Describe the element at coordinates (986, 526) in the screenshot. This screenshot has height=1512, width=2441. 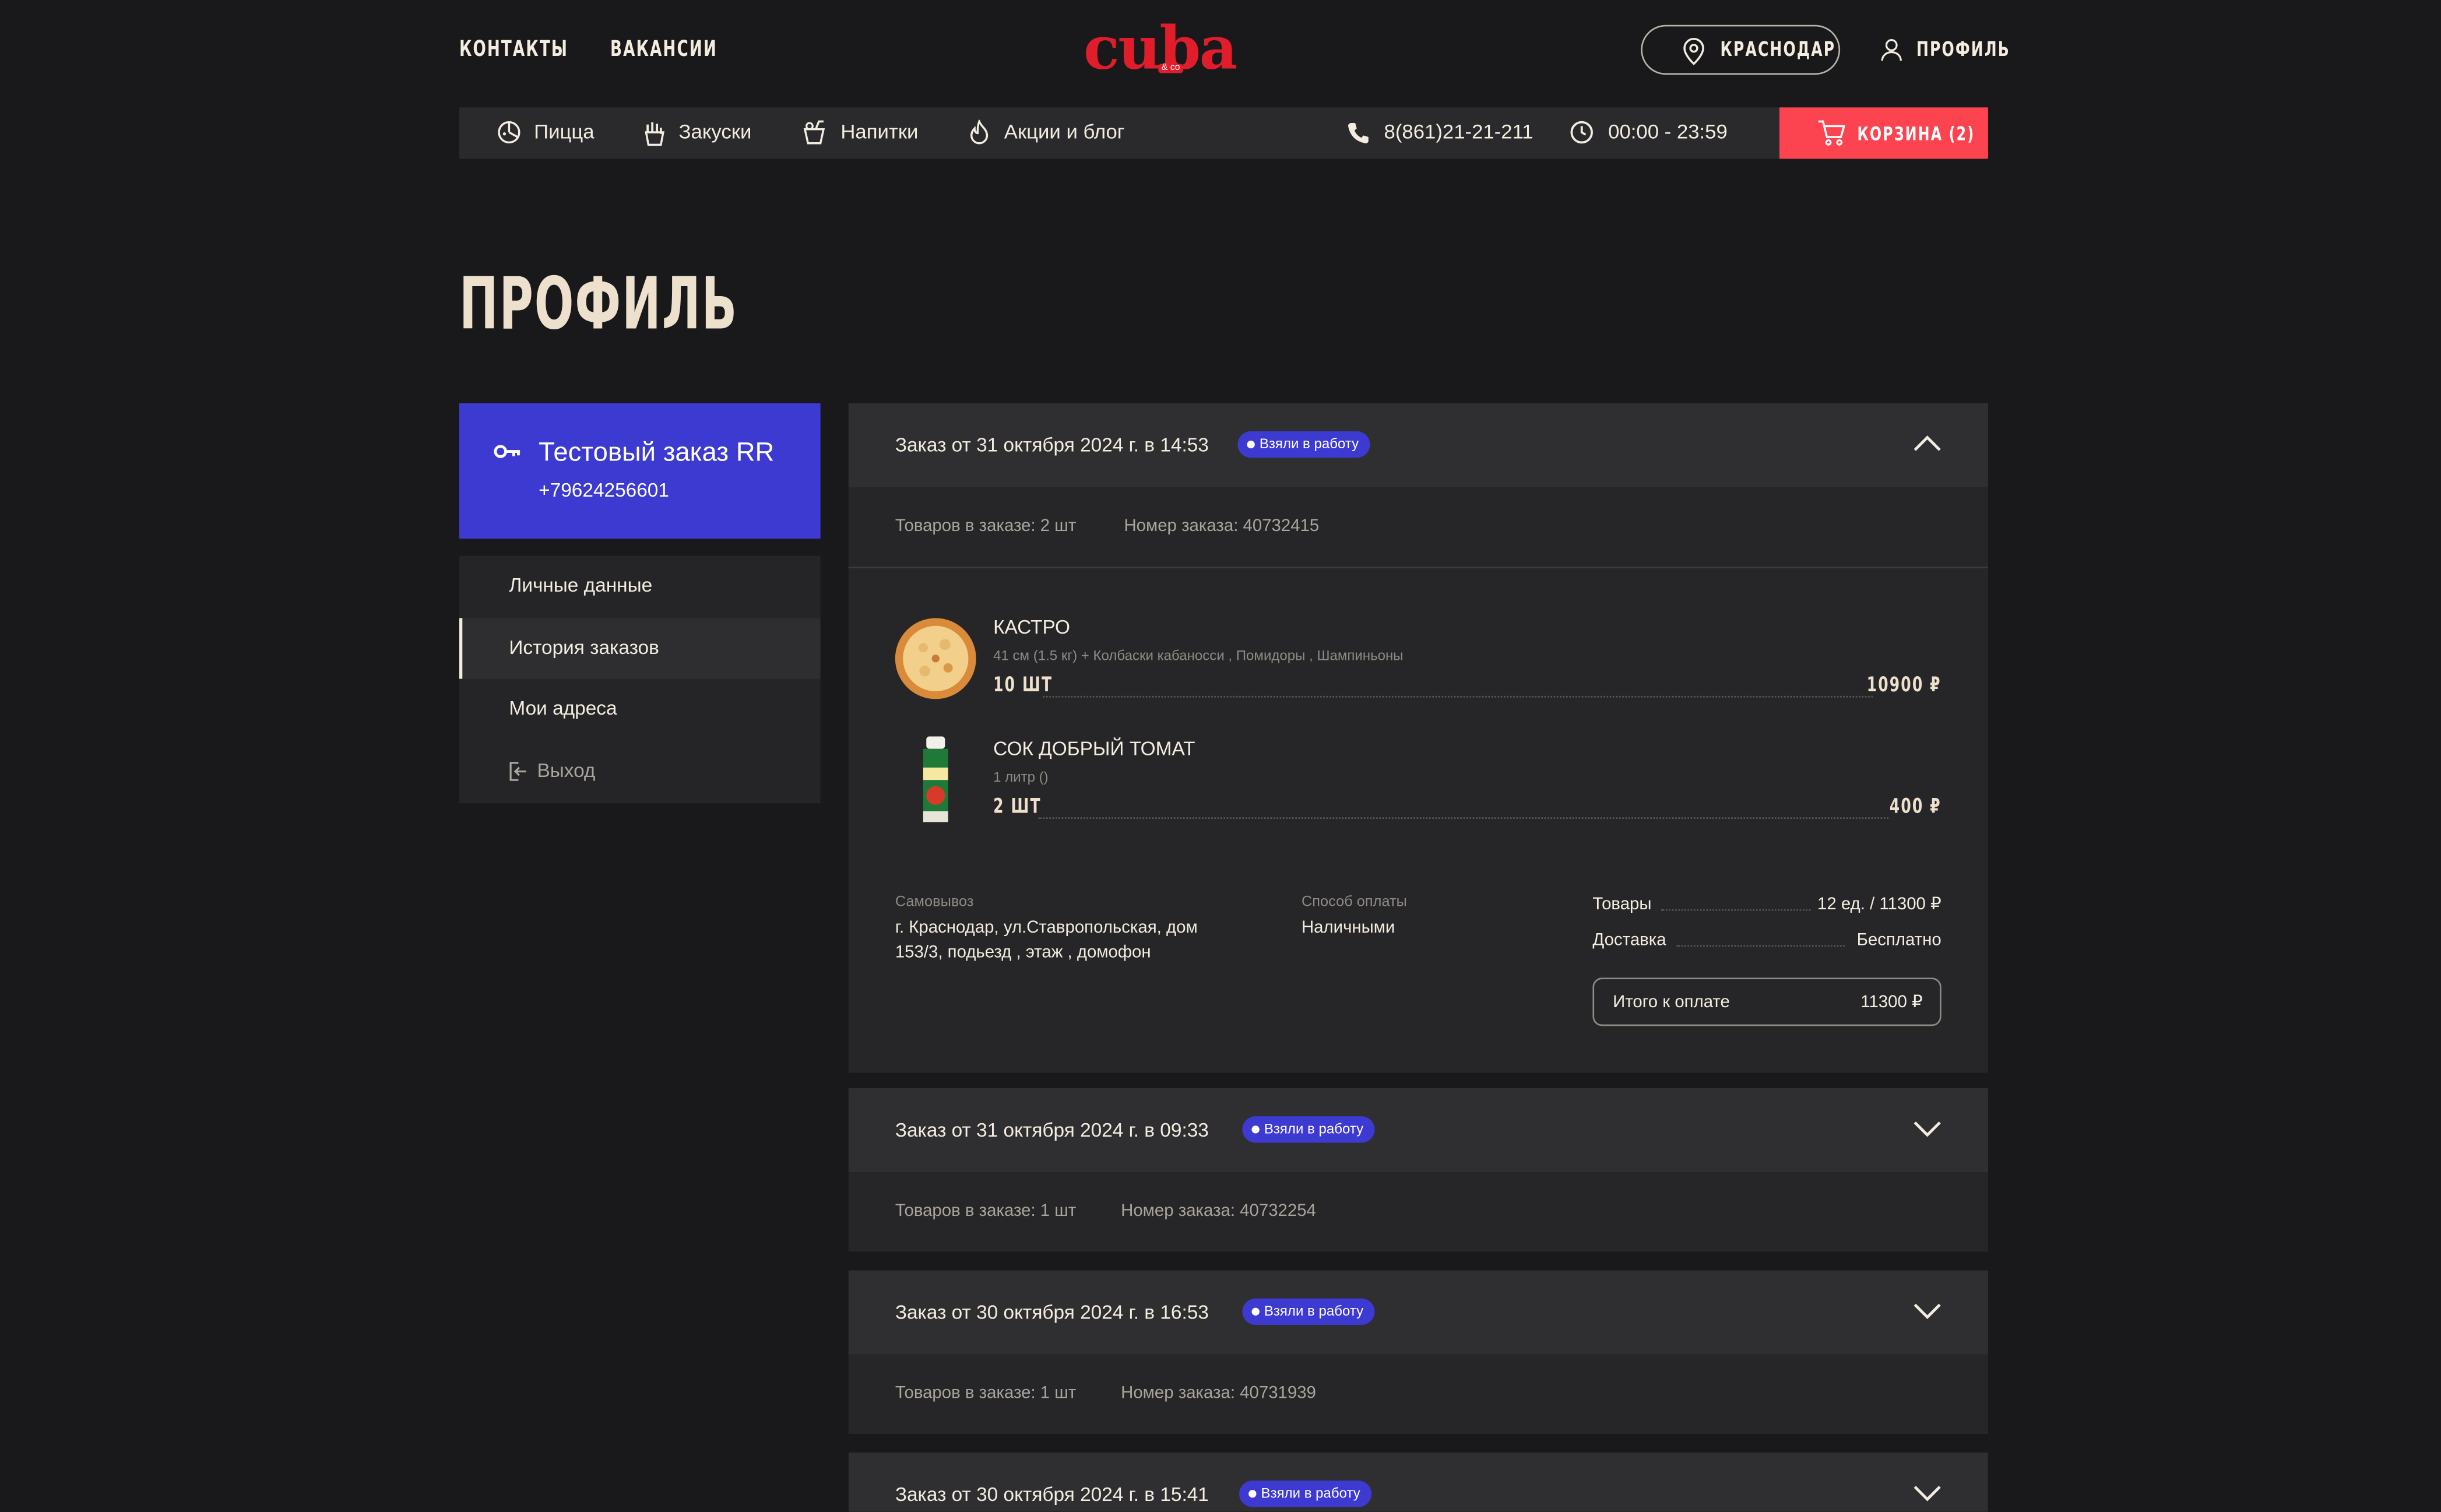
I see `order-items-count: Товаров в заказе: 2 шт` at that location.